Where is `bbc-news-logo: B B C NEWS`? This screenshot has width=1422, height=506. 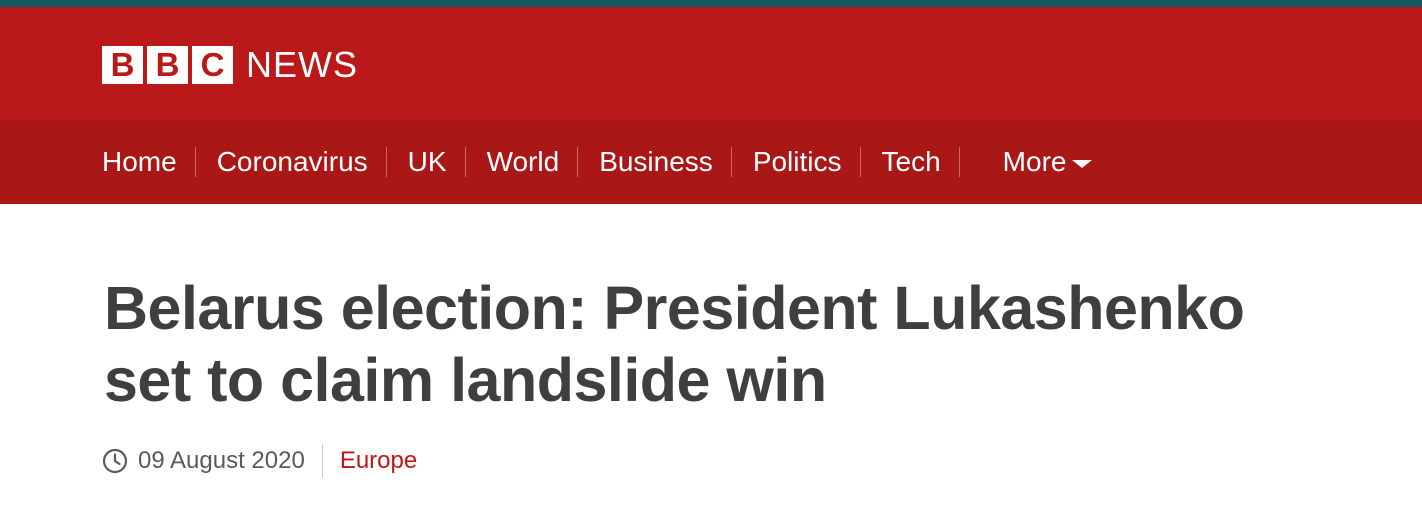 bbc-news-logo: B B C NEWS is located at coordinates (230, 65).